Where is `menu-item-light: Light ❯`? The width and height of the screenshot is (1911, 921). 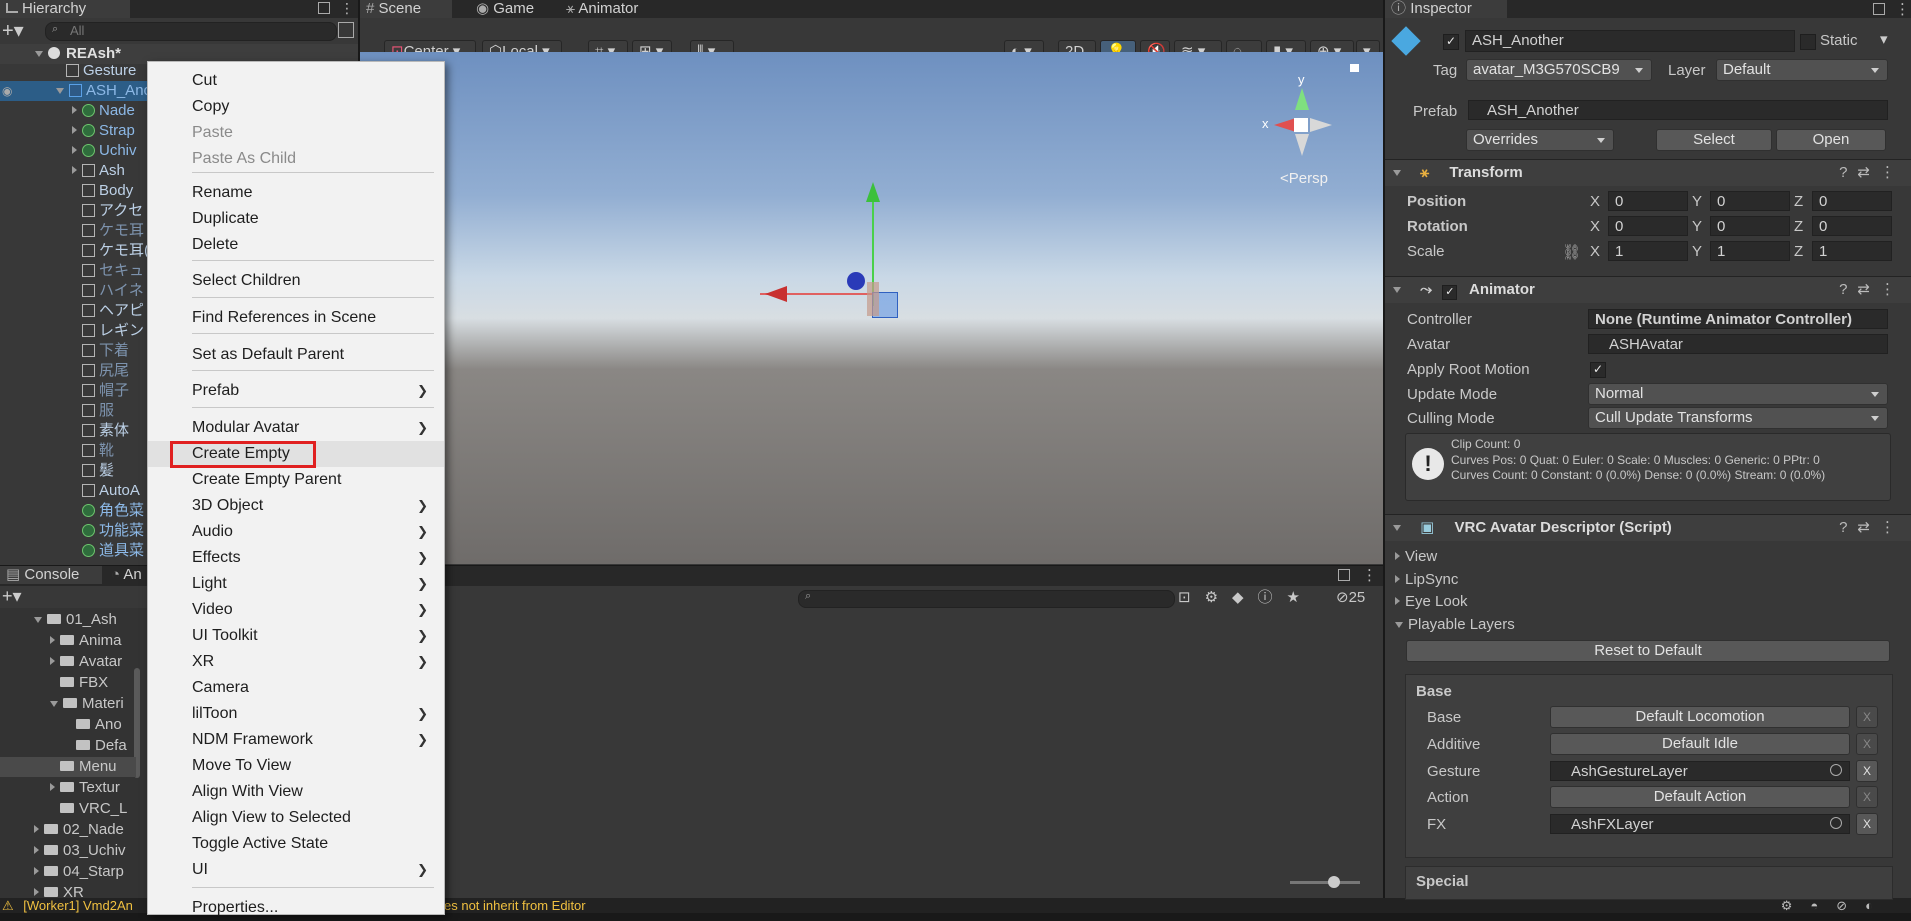 menu-item-light: Light ❯ is located at coordinates (296, 584).